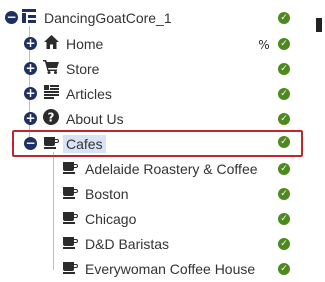  Describe the element at coordinates (95, 119) in the screenshot. I see `tree-node-label: About Us` at that location.